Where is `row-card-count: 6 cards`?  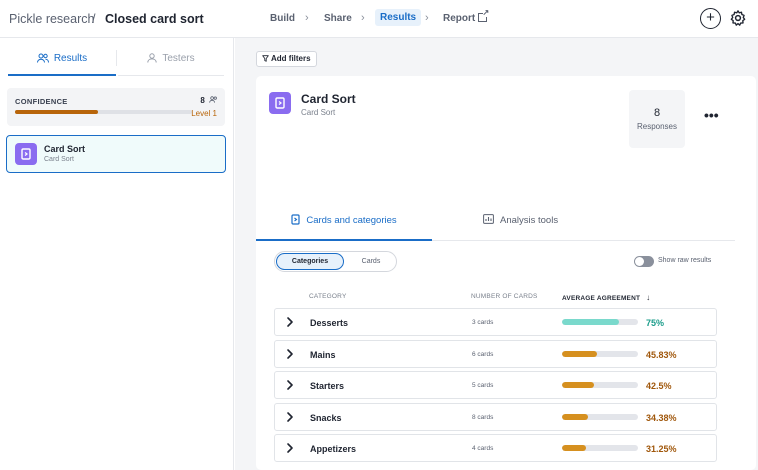
row-card-count: 6 cards is located at coordinates (483, 354).